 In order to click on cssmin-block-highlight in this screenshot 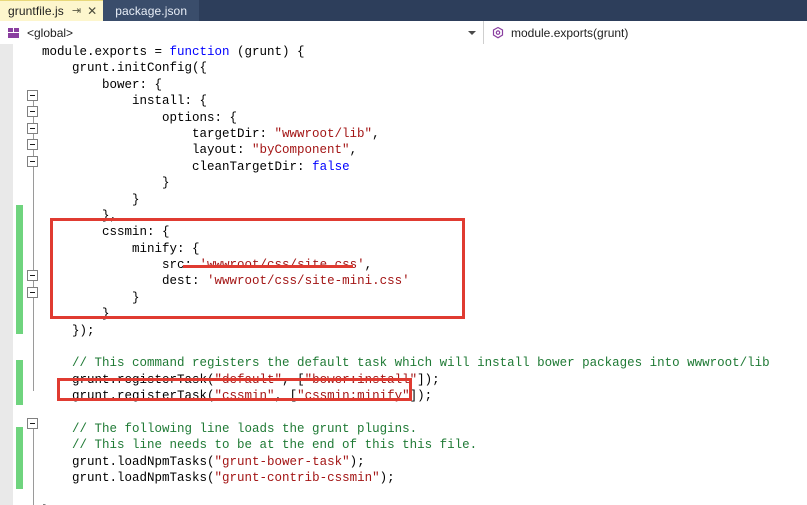, I will do `click(257, 268)`.